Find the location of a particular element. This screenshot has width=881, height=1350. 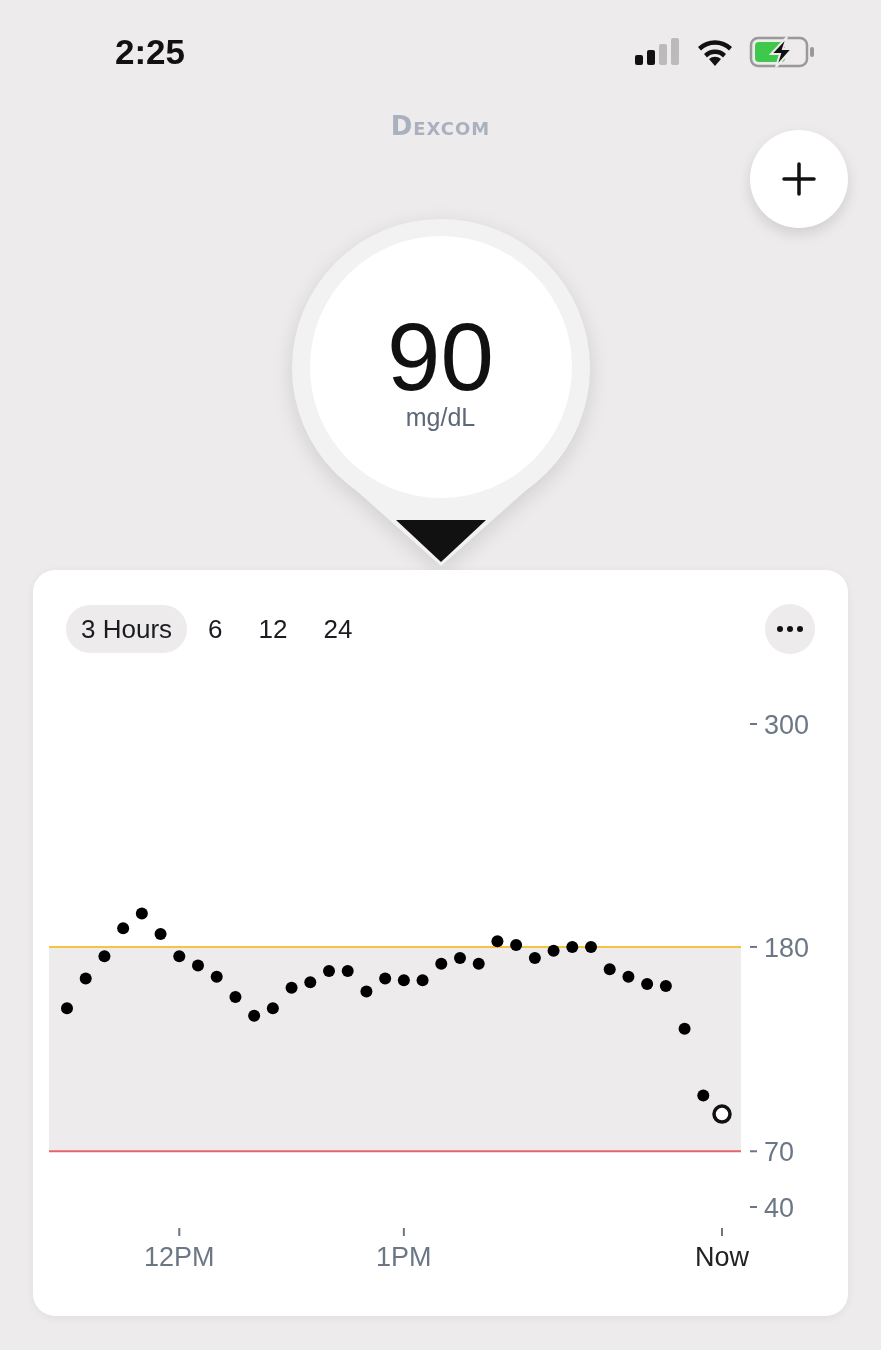

battery-icon is located at coordinates (782, 52).